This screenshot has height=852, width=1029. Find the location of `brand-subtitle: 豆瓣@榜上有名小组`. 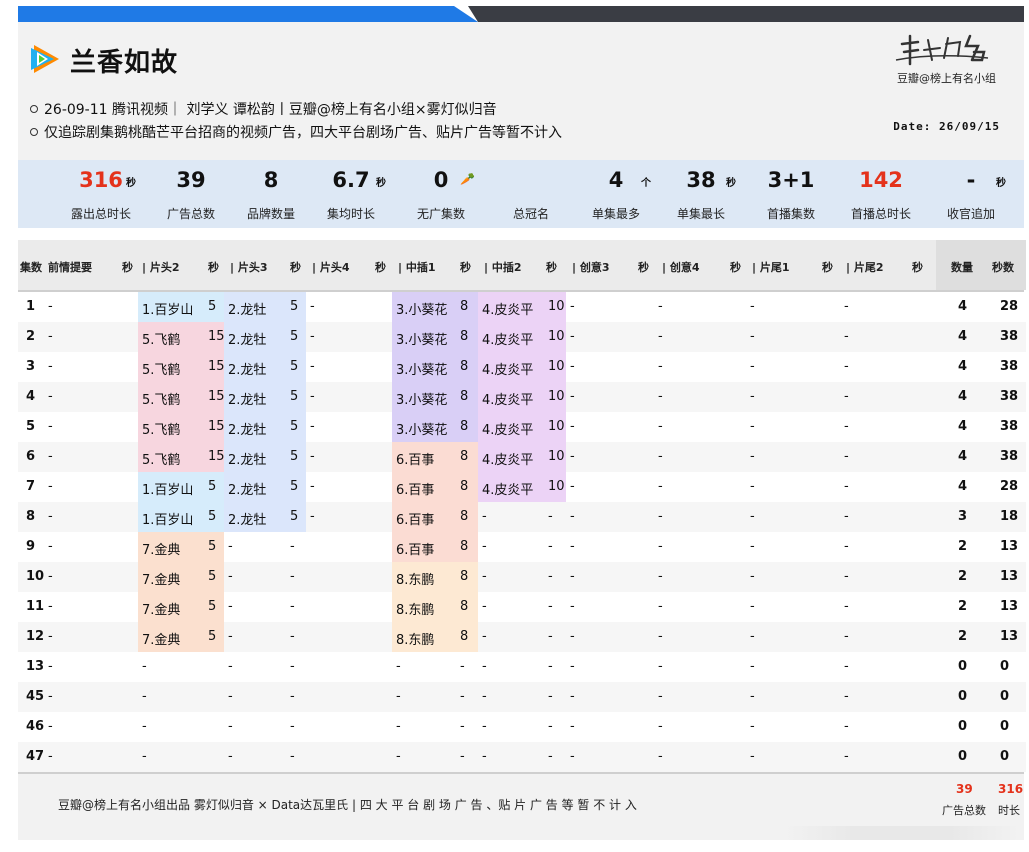

brand-subtitle: 豆瓣@榜上有名小组 is located at coordinates (946, 78).